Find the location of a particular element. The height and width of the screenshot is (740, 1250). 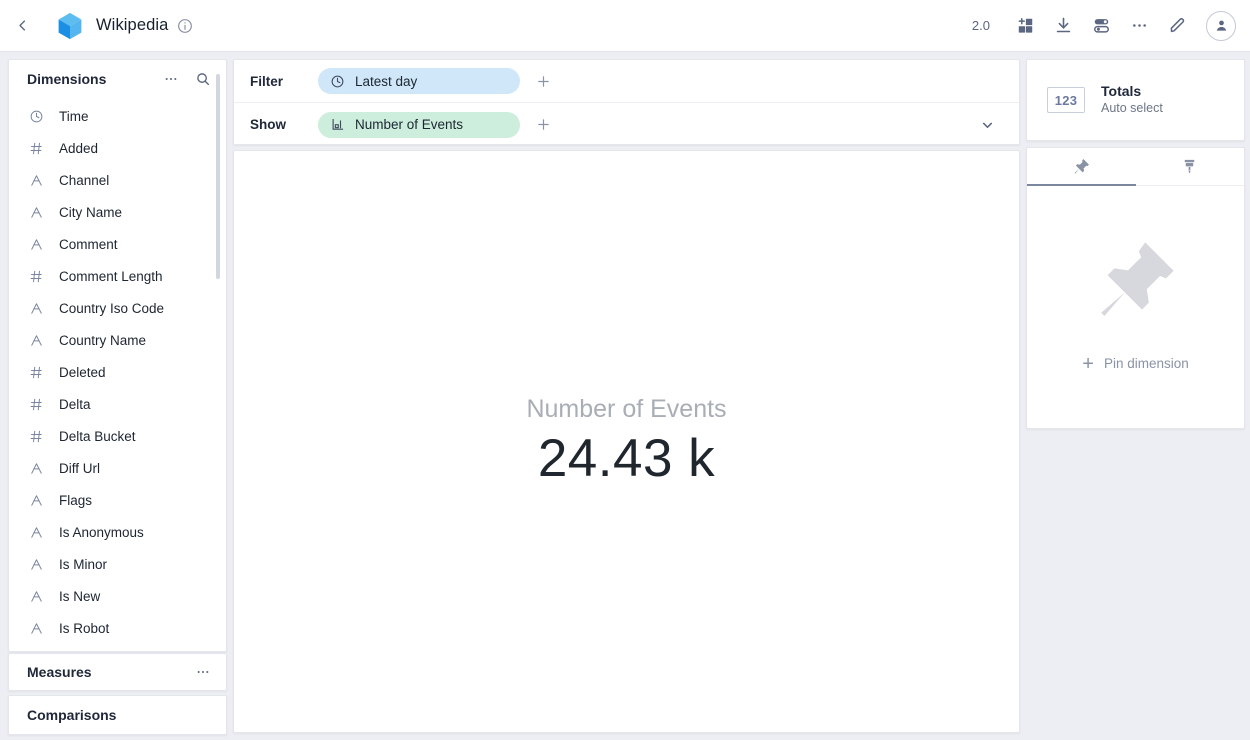

chevron-down-icon is located at coordinates (987, 125).